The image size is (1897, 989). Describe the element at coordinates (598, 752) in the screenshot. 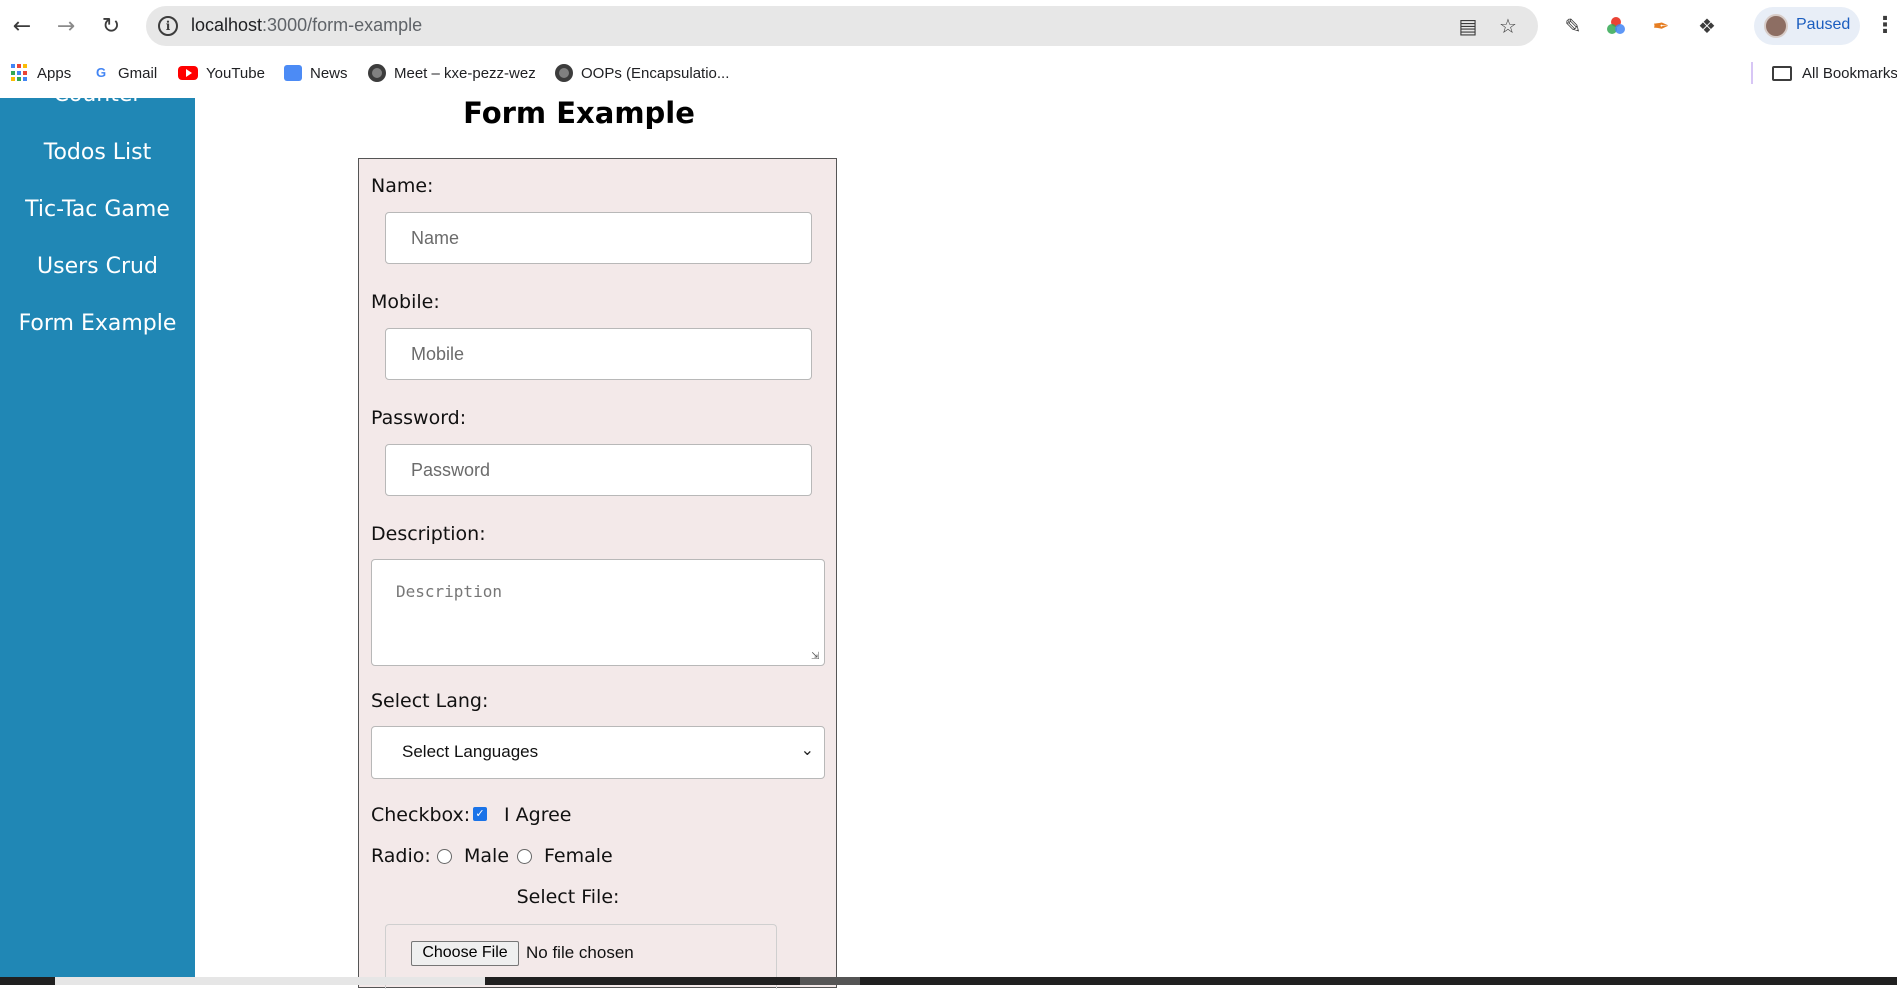

I see `language-select: Select Languages ⌄` at that location.